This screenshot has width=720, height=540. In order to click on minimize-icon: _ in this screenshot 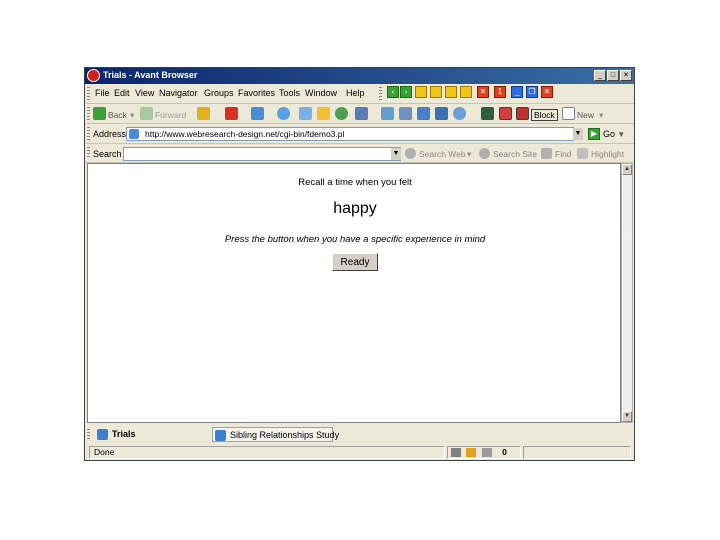, I will do `click(600, 75)`.